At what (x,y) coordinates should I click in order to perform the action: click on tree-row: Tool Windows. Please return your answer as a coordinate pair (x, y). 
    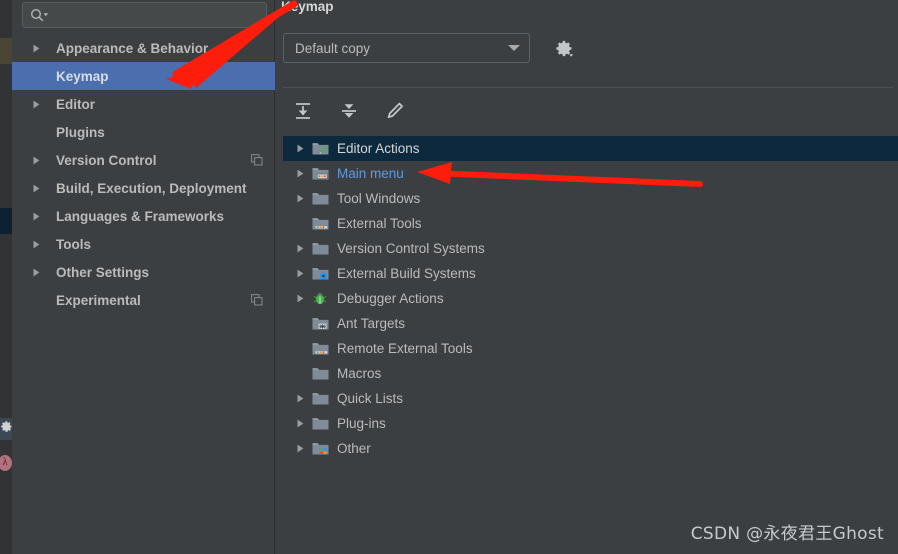
    Looking at the image, I should click on (590, 198).